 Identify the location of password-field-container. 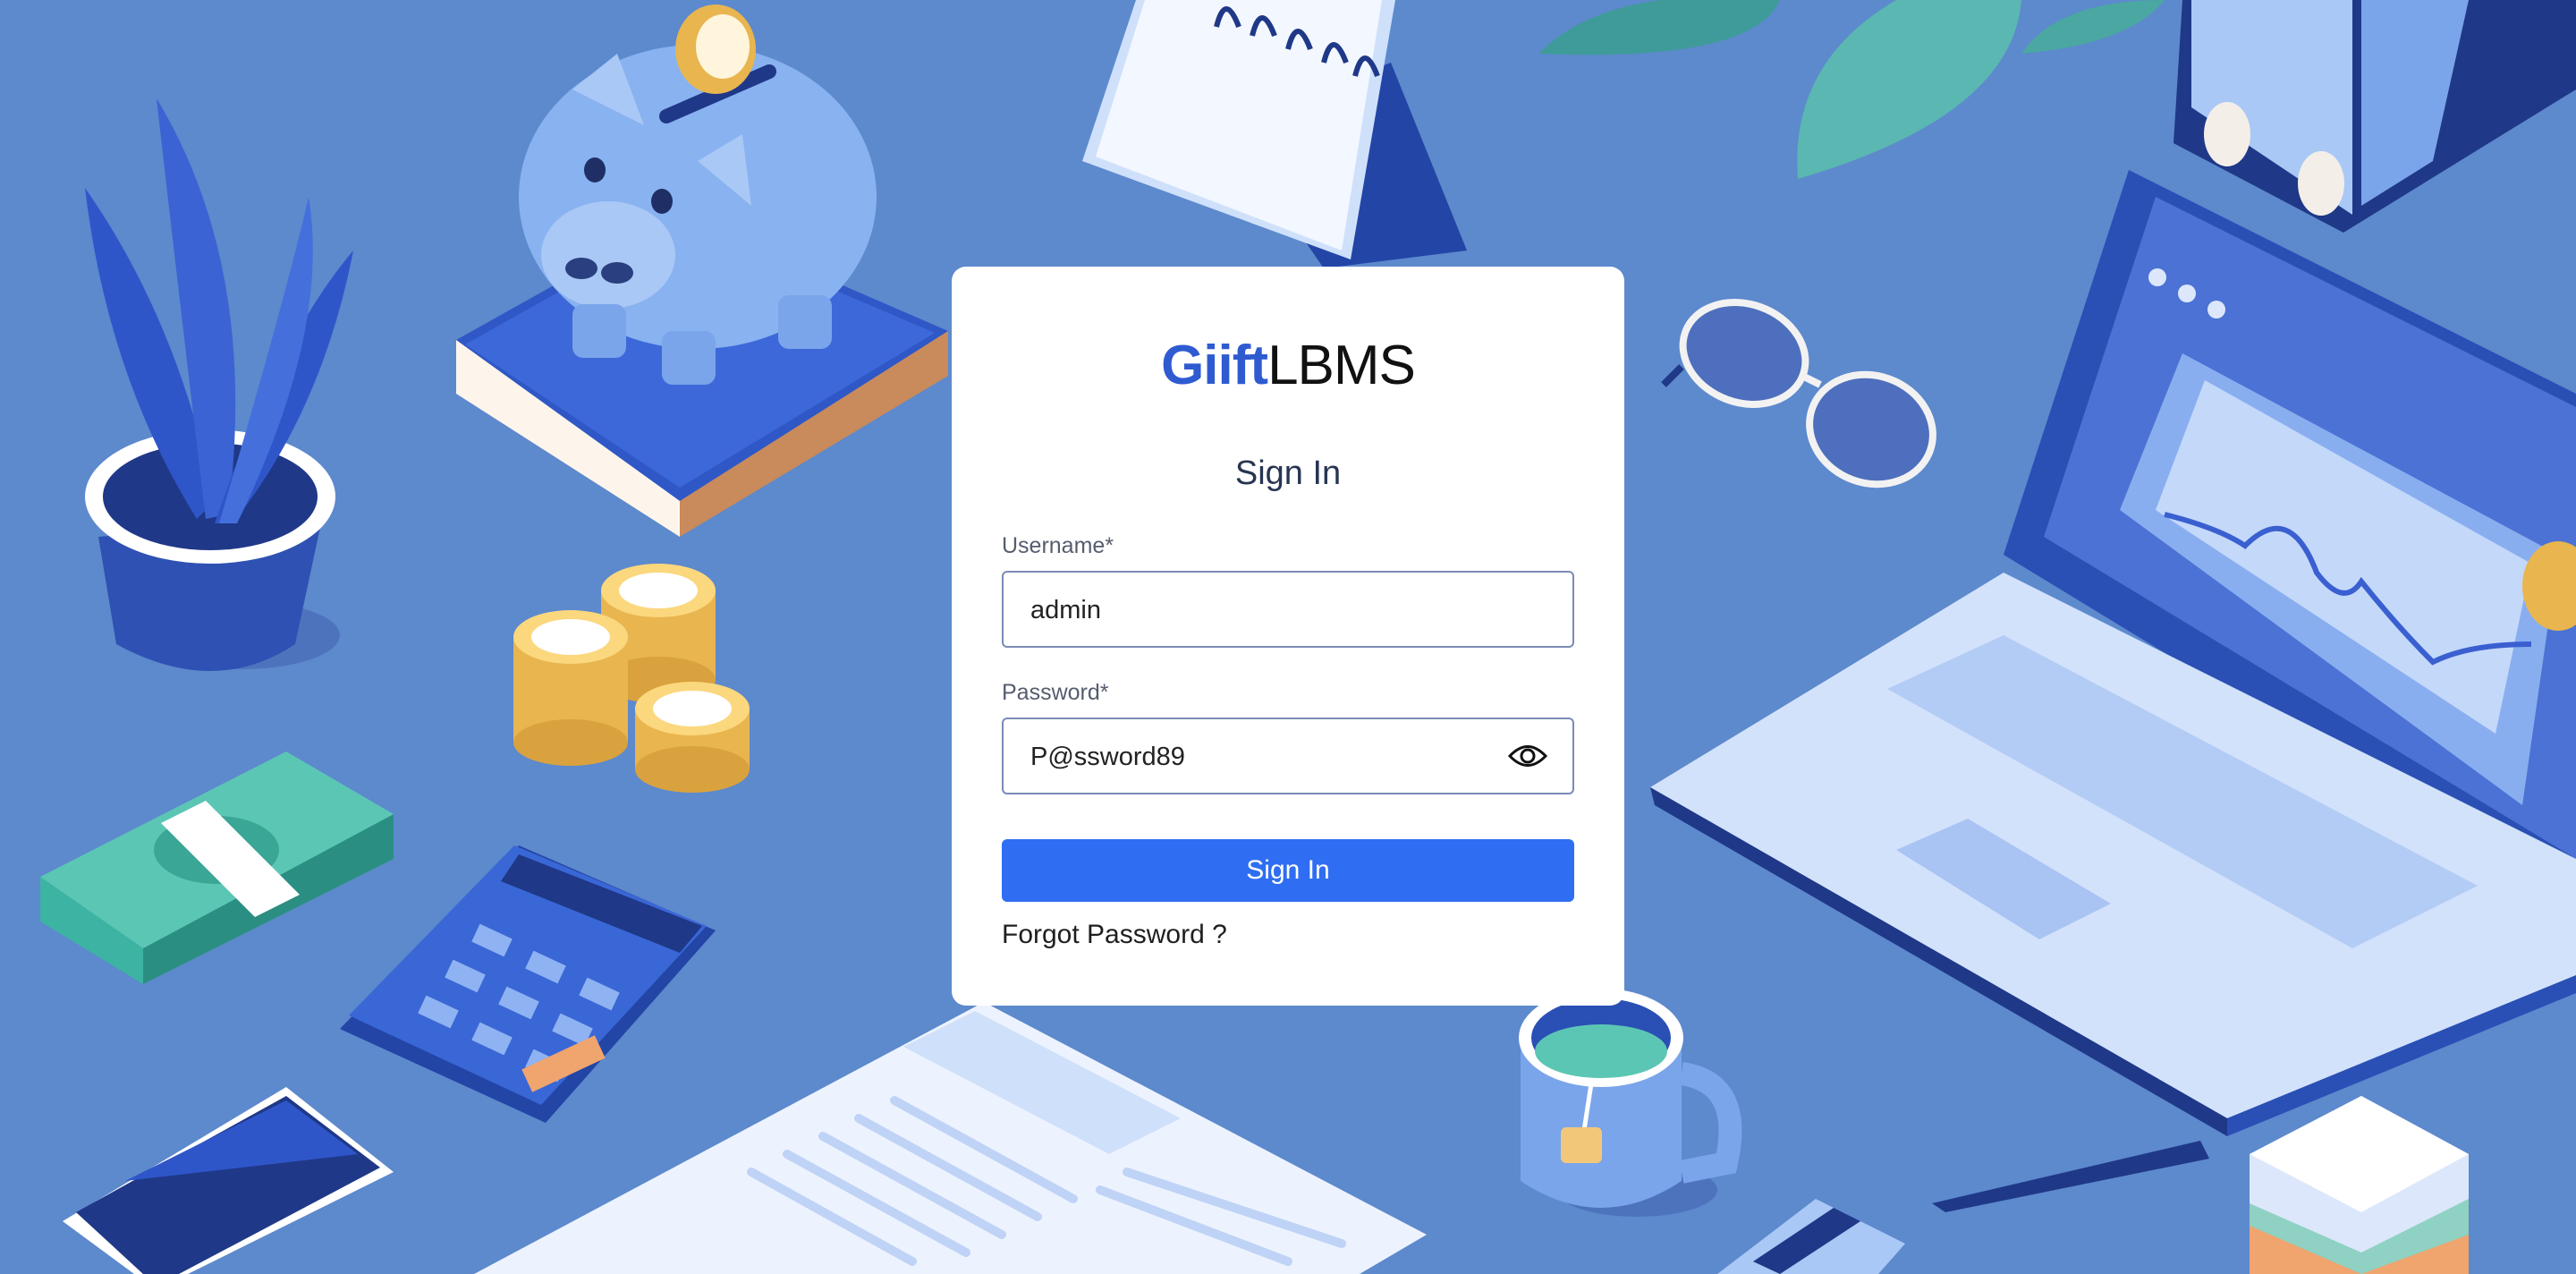
(1288, 756).